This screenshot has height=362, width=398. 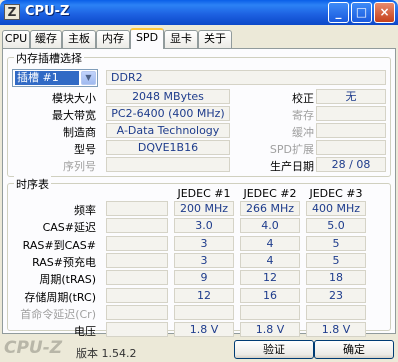 What do you see at coordinates (85, 149) in the screenshot?
I see `part-number-label: 型号` at bounding box center [85, 149].